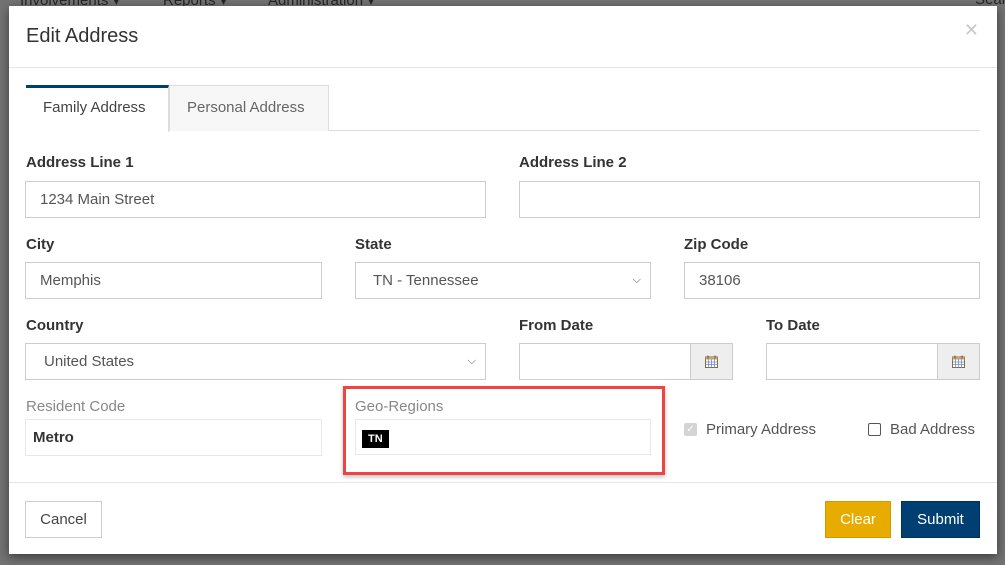 The height and width of the screenshot is (565, 1005). I want to click on submit-button: Submit, so click(940, 519).